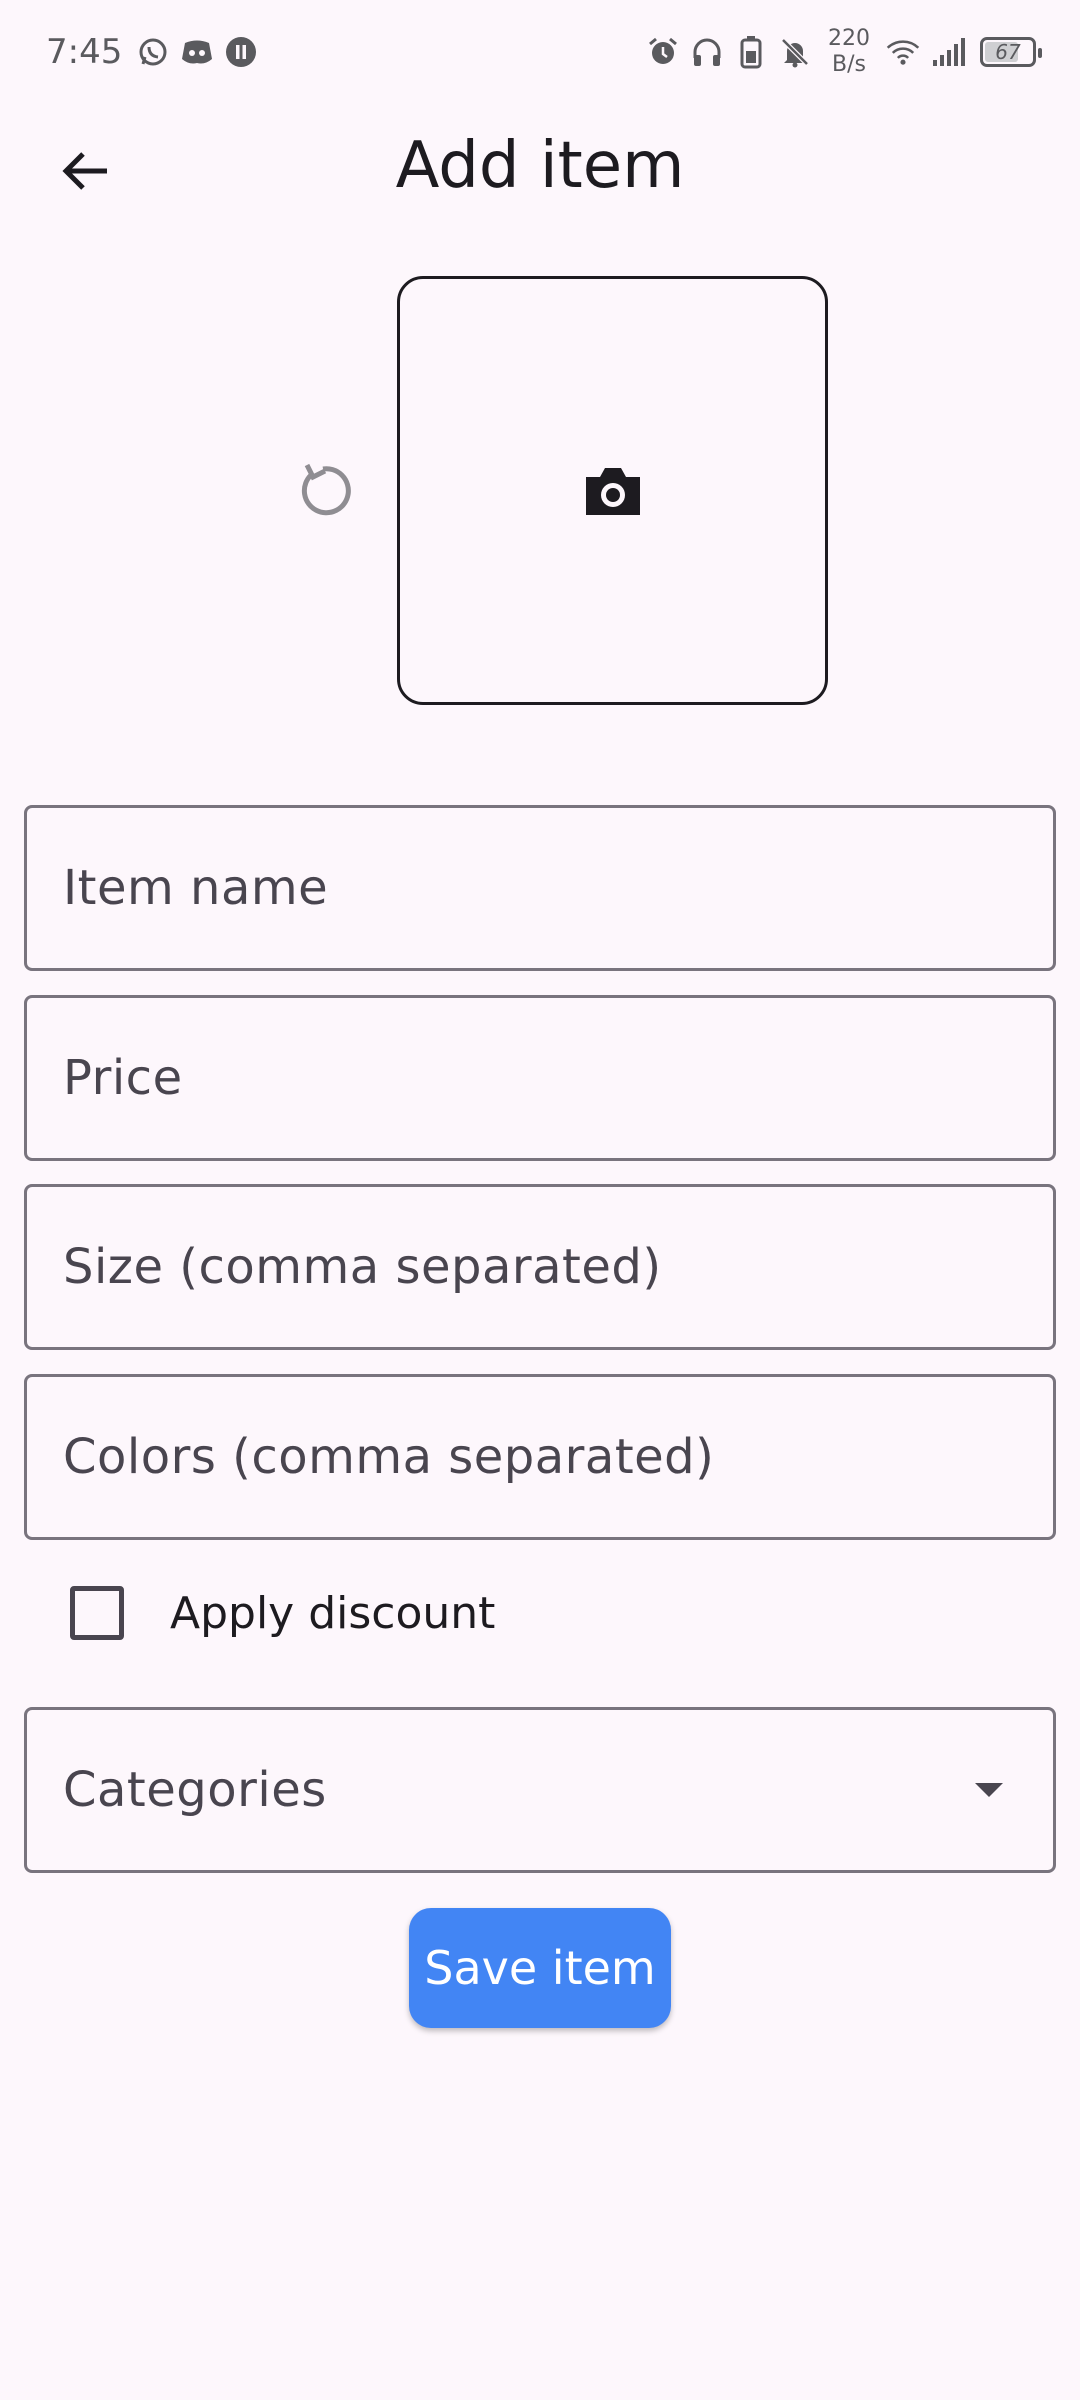 This screenshot has width=1080, height=2400. What do you see at coordinates (326, 489) in the screenshot?
I see `refresh-icon` at bounding box center [326, 489].